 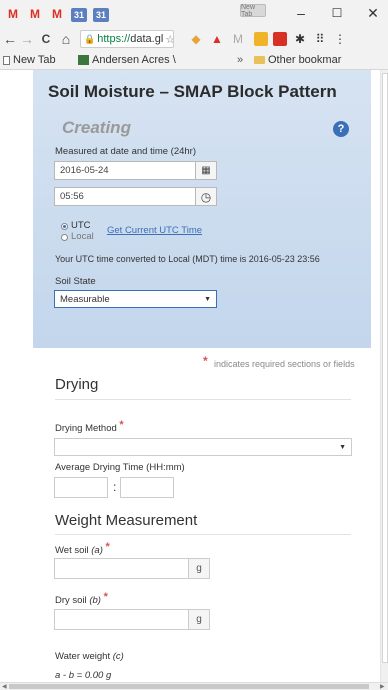 I want to click on browser-toolbar: ← → C ⌂ 🔒 https://data.gl ☆ ◆ ▲ M ✱ ⠿ ⋮, so click(x=194, y=39).